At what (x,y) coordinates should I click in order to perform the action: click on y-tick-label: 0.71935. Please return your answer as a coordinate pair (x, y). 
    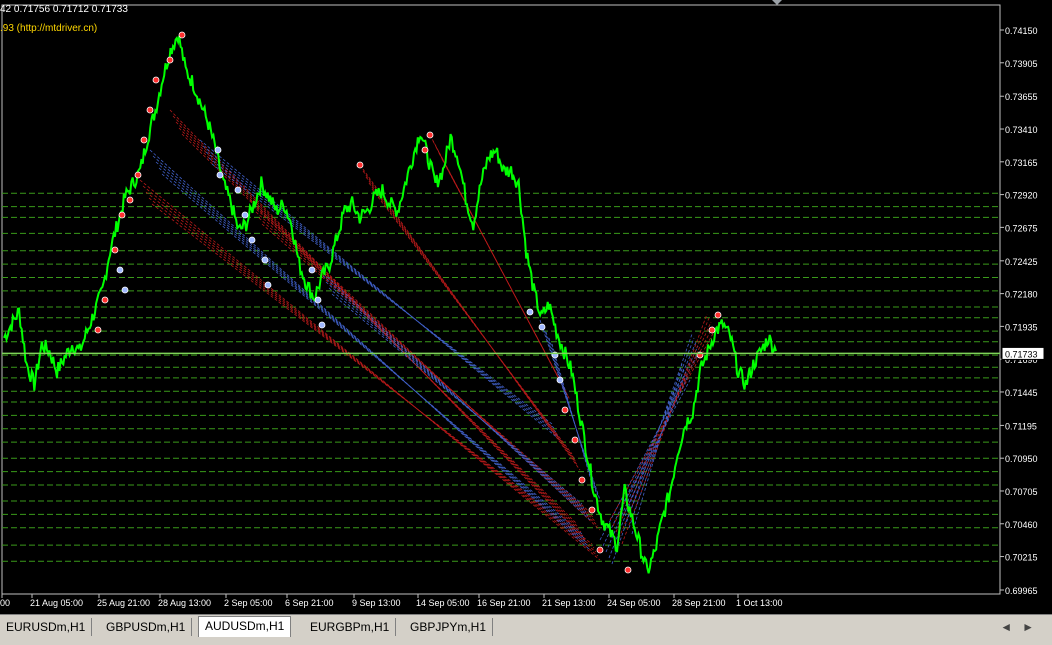
    Looking at the image, I should click on (1021, 327).